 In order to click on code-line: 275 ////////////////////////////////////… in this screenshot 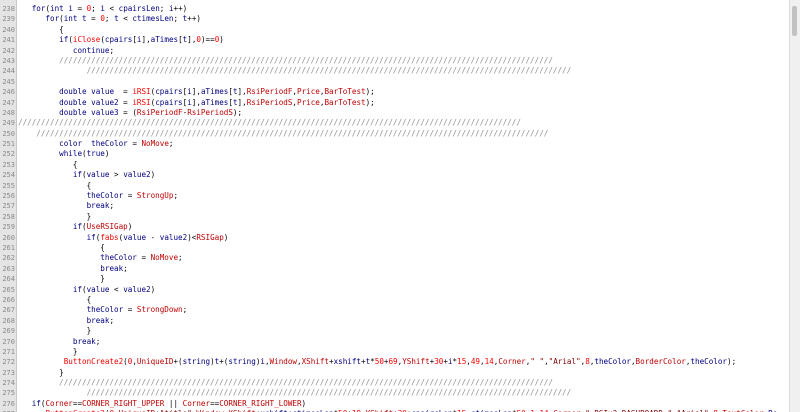, I will do `click(395, 393)`.